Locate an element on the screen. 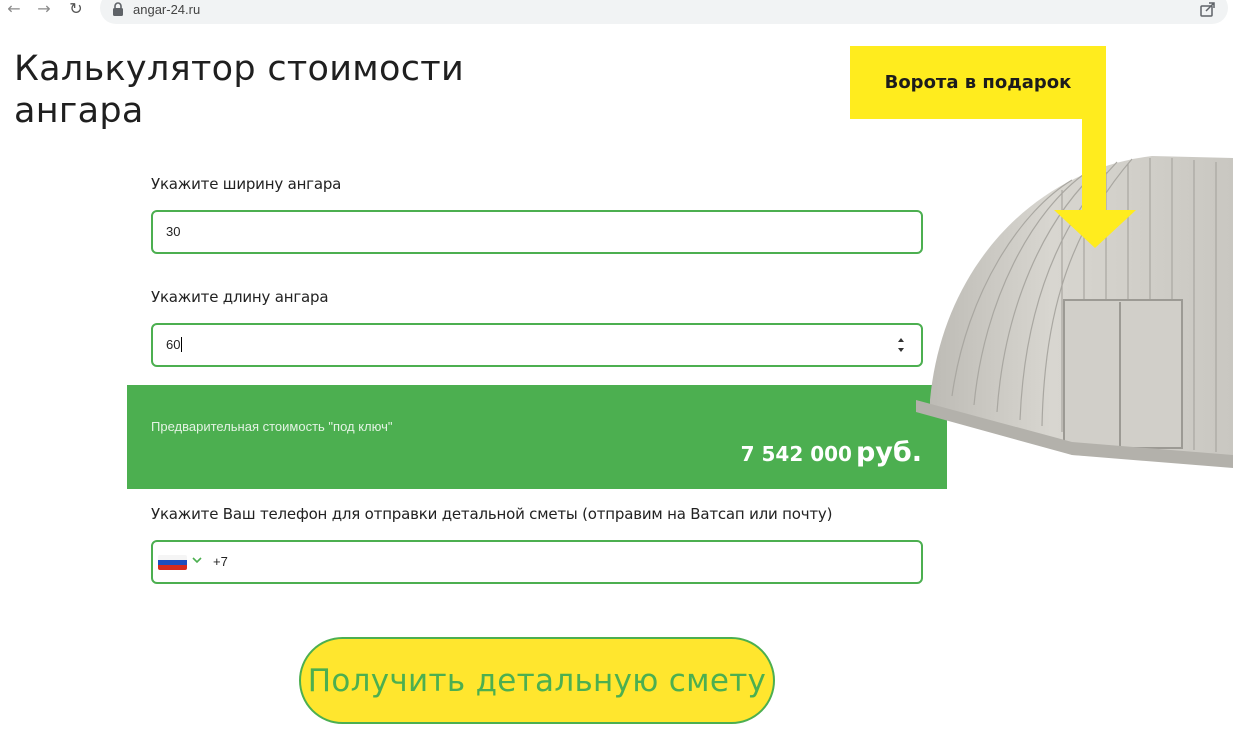 The height and width of the screenshot is (745, 1233). number-spinner-icon is located at coordinates (901, 345).